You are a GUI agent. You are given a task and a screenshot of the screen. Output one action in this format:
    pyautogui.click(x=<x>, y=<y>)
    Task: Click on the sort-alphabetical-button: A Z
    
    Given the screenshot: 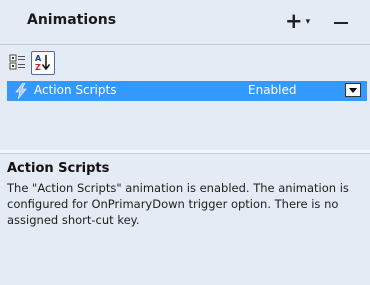 What is the action you would take?
    pyautogui.click(x=43, y=63)
    